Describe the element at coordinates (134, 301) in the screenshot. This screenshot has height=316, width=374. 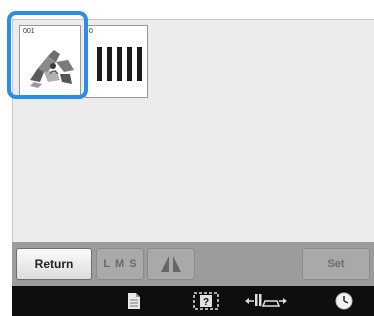
I see `page-icon` at that location.